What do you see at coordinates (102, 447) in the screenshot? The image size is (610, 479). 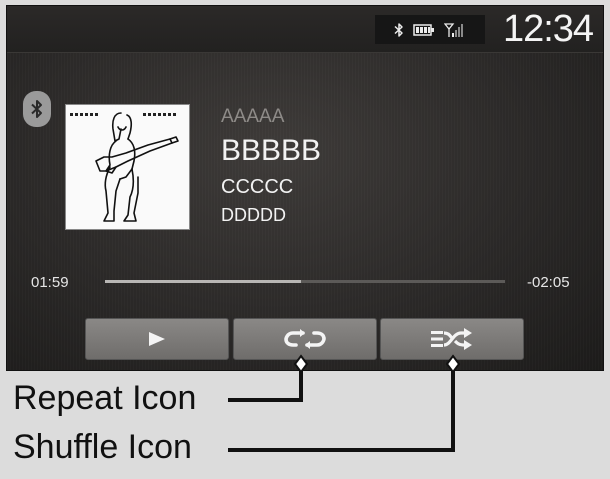 I see `shuffle-icon-callout: Shuffle Icon` at bounding box center [102, 447].